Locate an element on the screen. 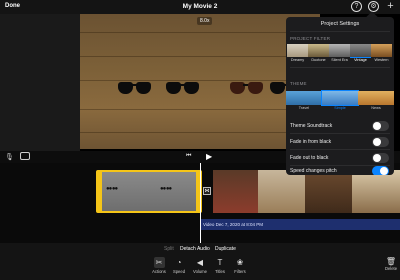  microphone-icon: 🎙 is located at coordinates (9, 157).